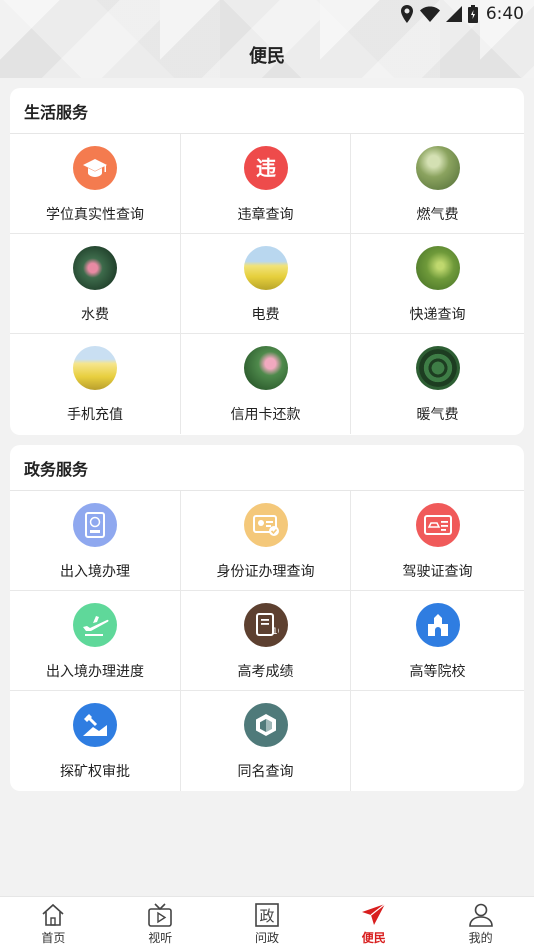 The height and width of the screenshot is (950, 534). What do you see at coordinates (265, 772) in the screenshot?
I see `service-label: 同名查询` at bounding box center [265, 772].